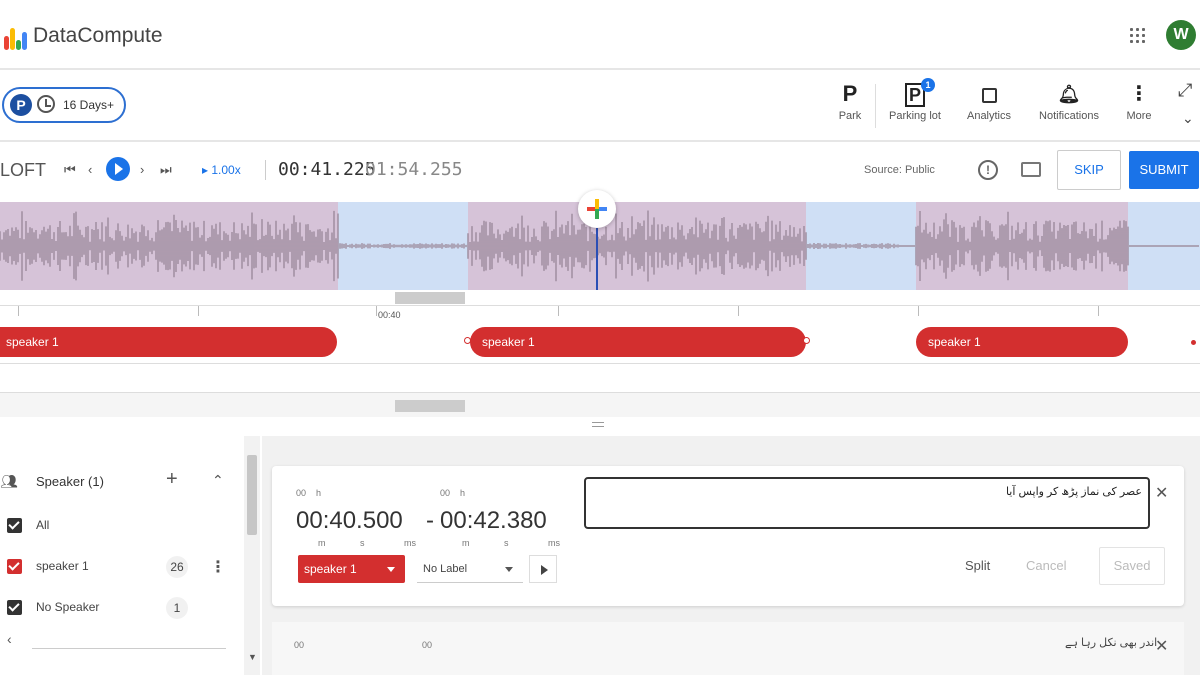  Describe the element at coordinates (252, 657) in the screenshot. I see `scroll-down-icon: ▼` at that location.